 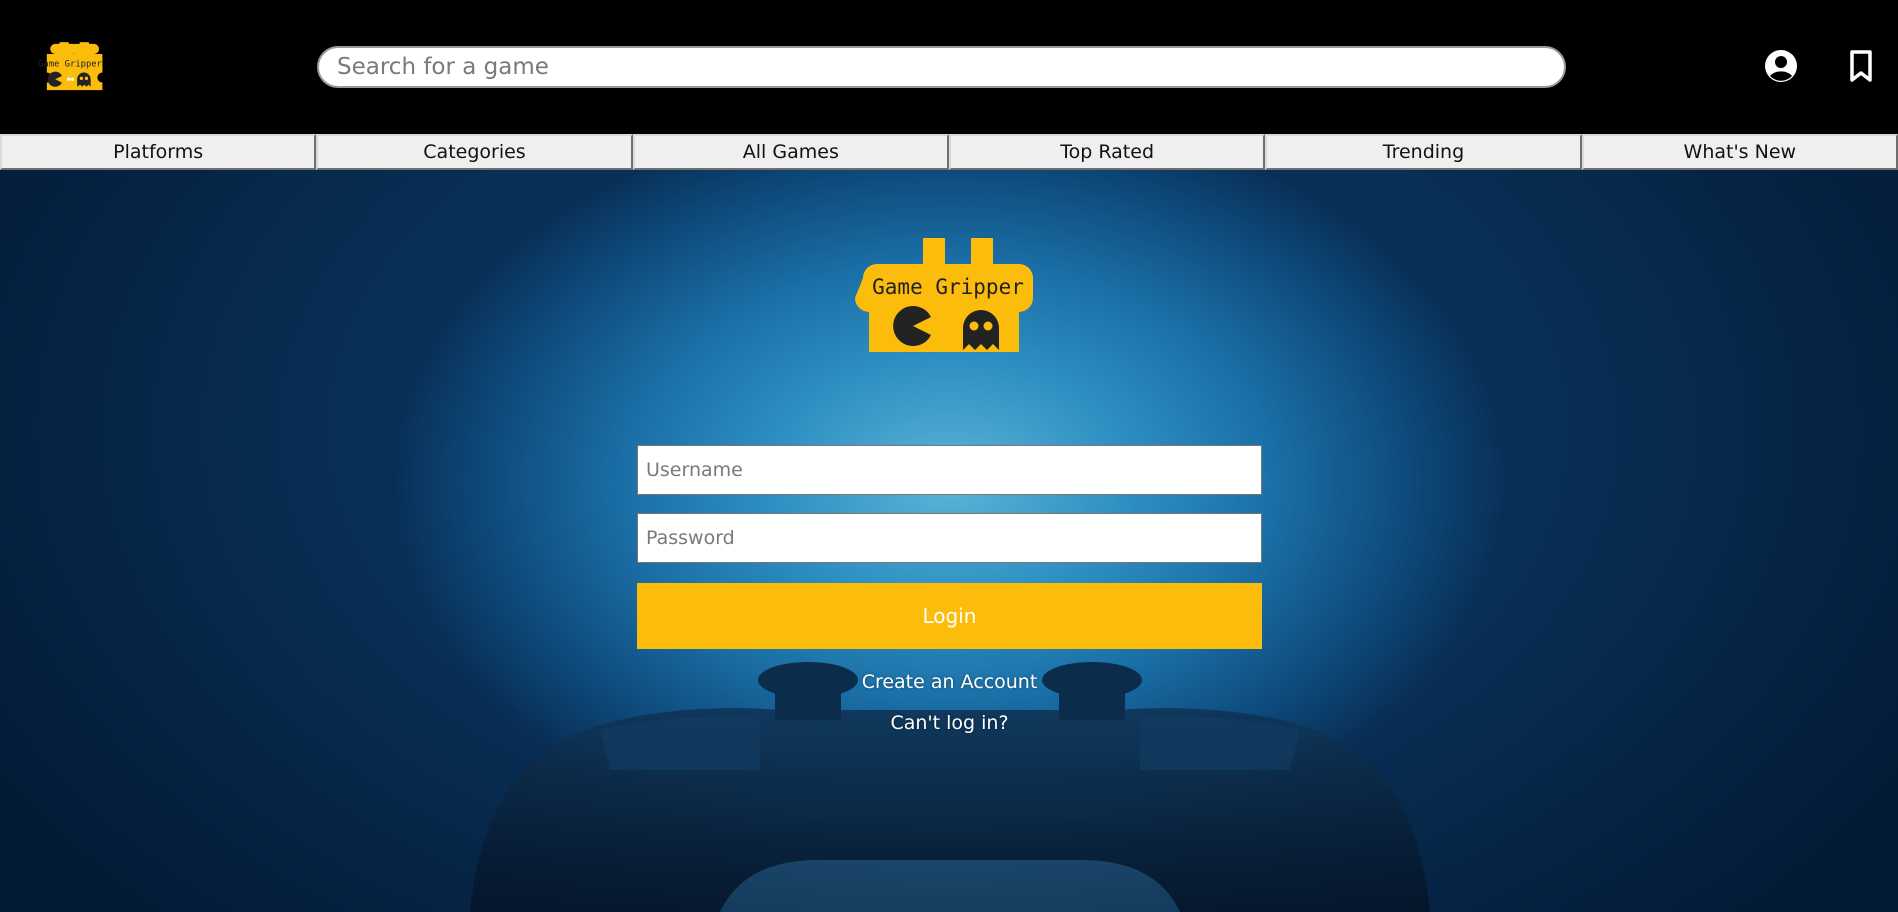 I want to click on nav-platforms: Platforms, so click(x=158, y=152).